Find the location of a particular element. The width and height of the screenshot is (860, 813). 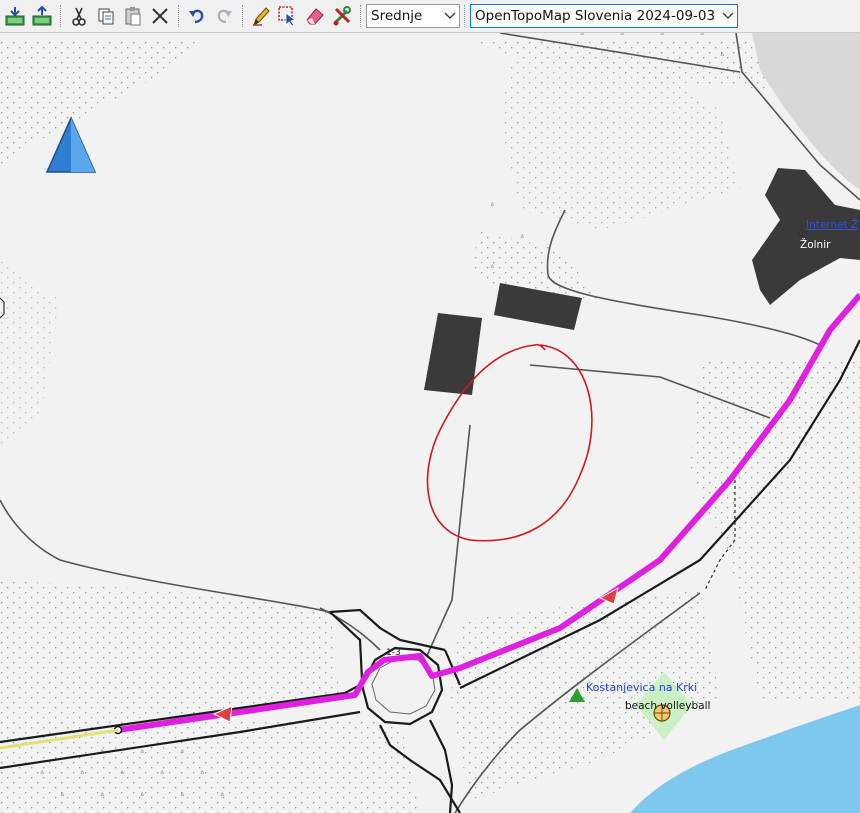

undo-button is located at coordinates (197, 16).